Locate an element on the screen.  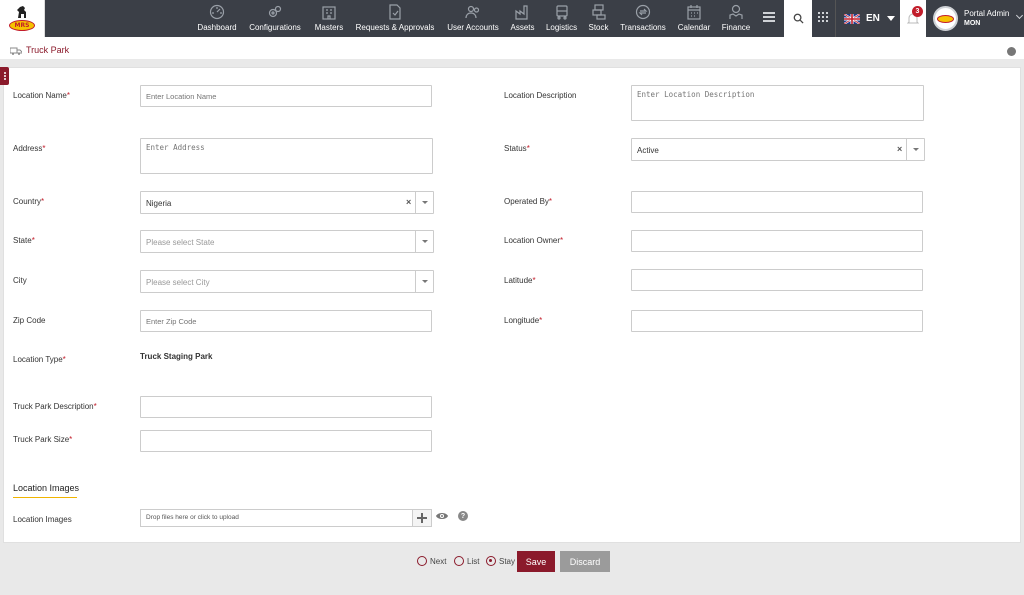
location-description-label: Location Description is located at coordinates (540, 95).